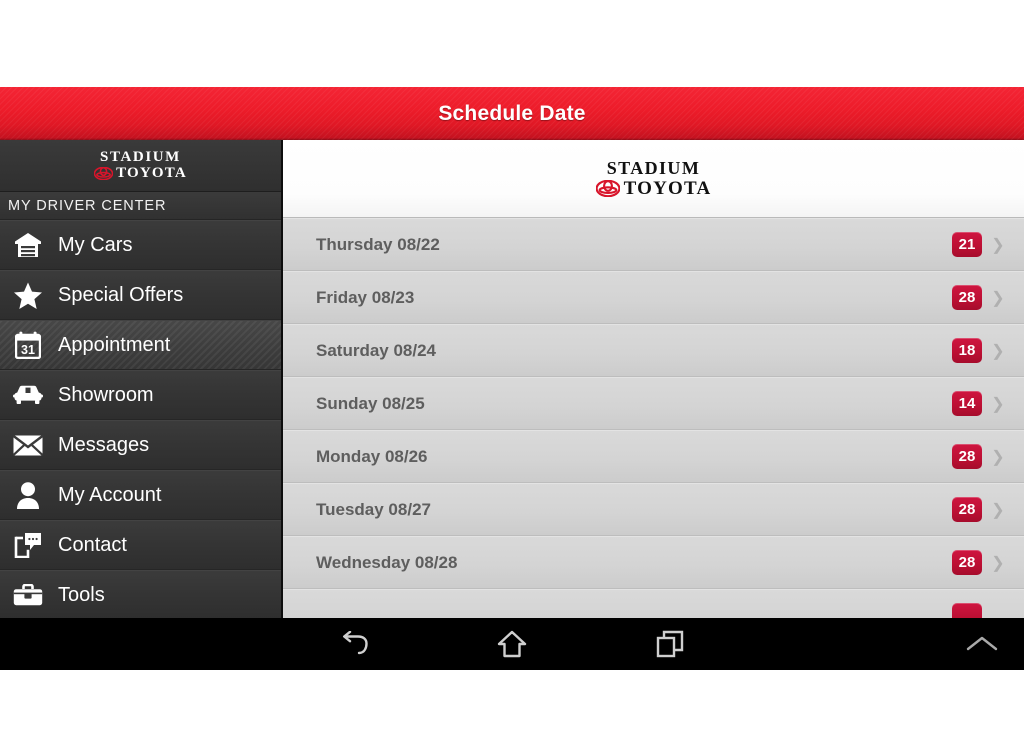 Image resolution: width=1024 pixels, height=748 pixels. Describe the element at coordinates (653, 456) in the screenshot. I see `table-row: Monday 08/26 28 ❯` at that location.